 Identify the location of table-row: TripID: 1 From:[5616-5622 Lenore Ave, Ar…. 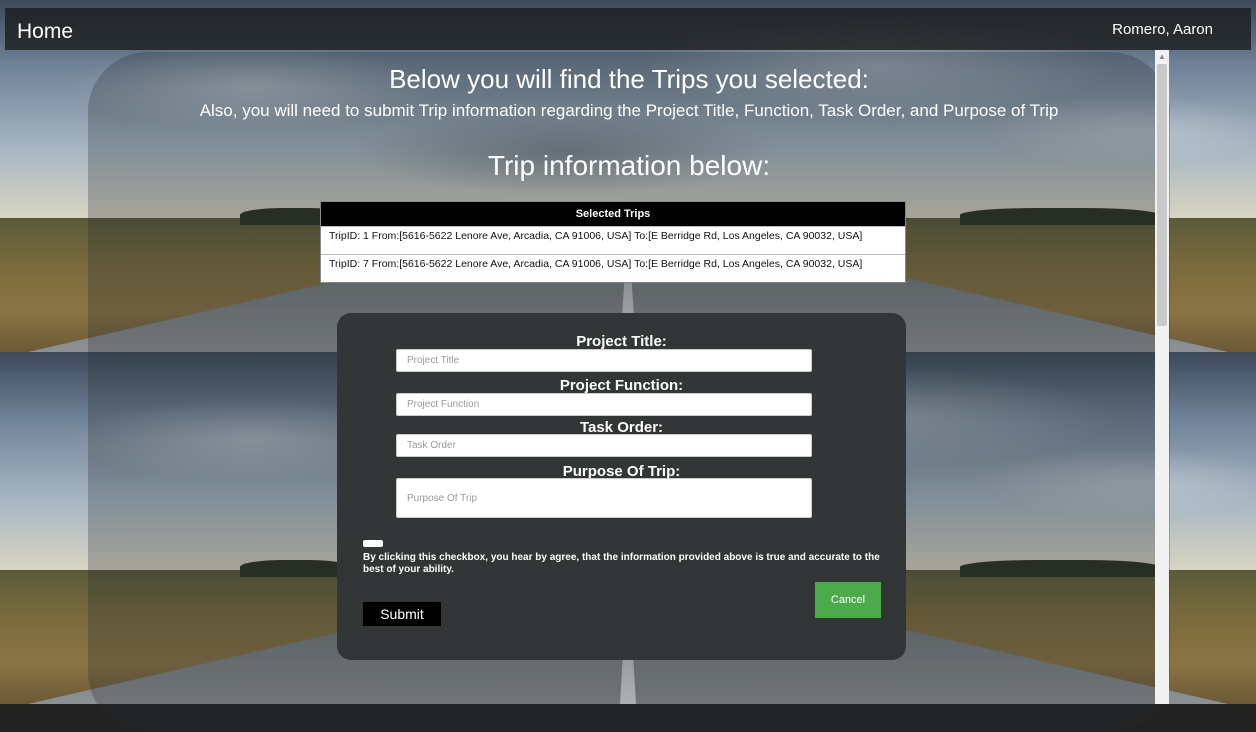
(613, 240).